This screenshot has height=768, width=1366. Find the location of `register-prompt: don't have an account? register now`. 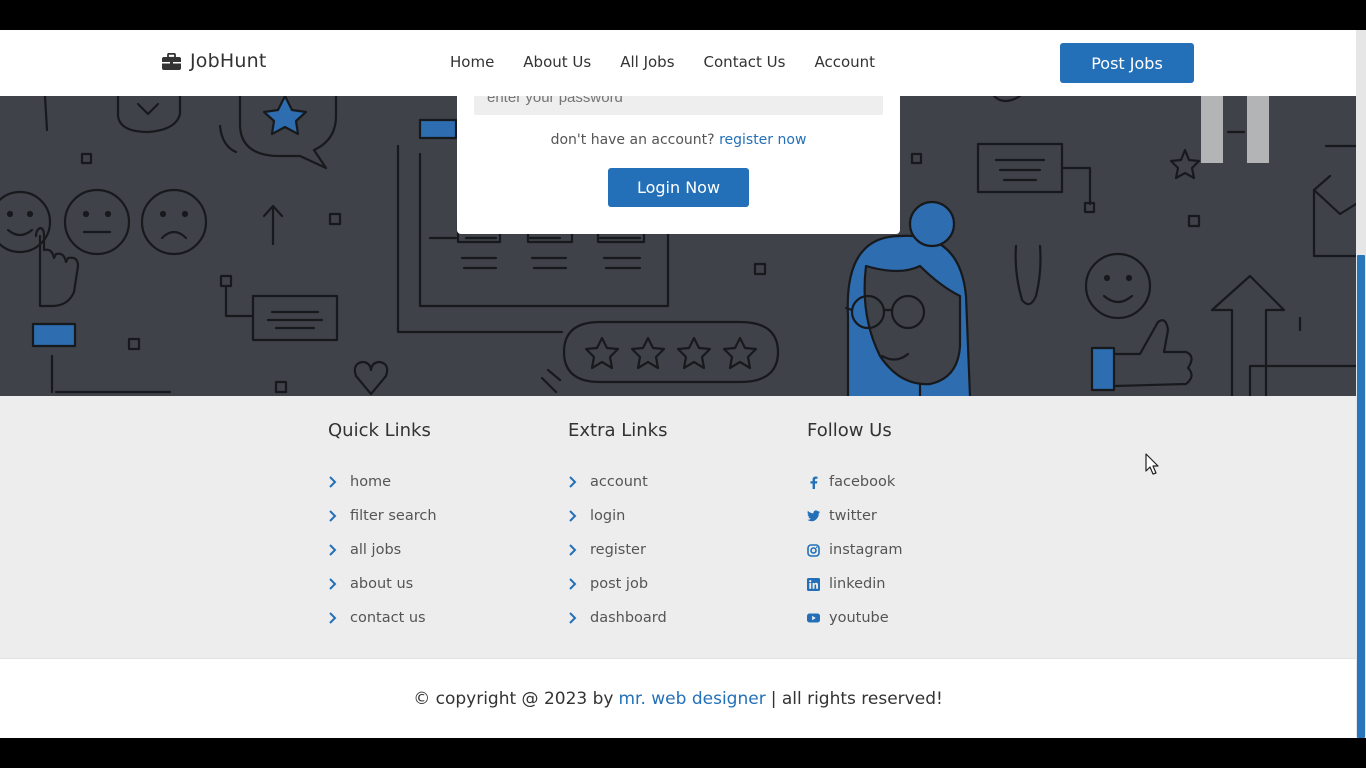

register-prompt: don't have an account? register now is located at coordinates (678, 140).